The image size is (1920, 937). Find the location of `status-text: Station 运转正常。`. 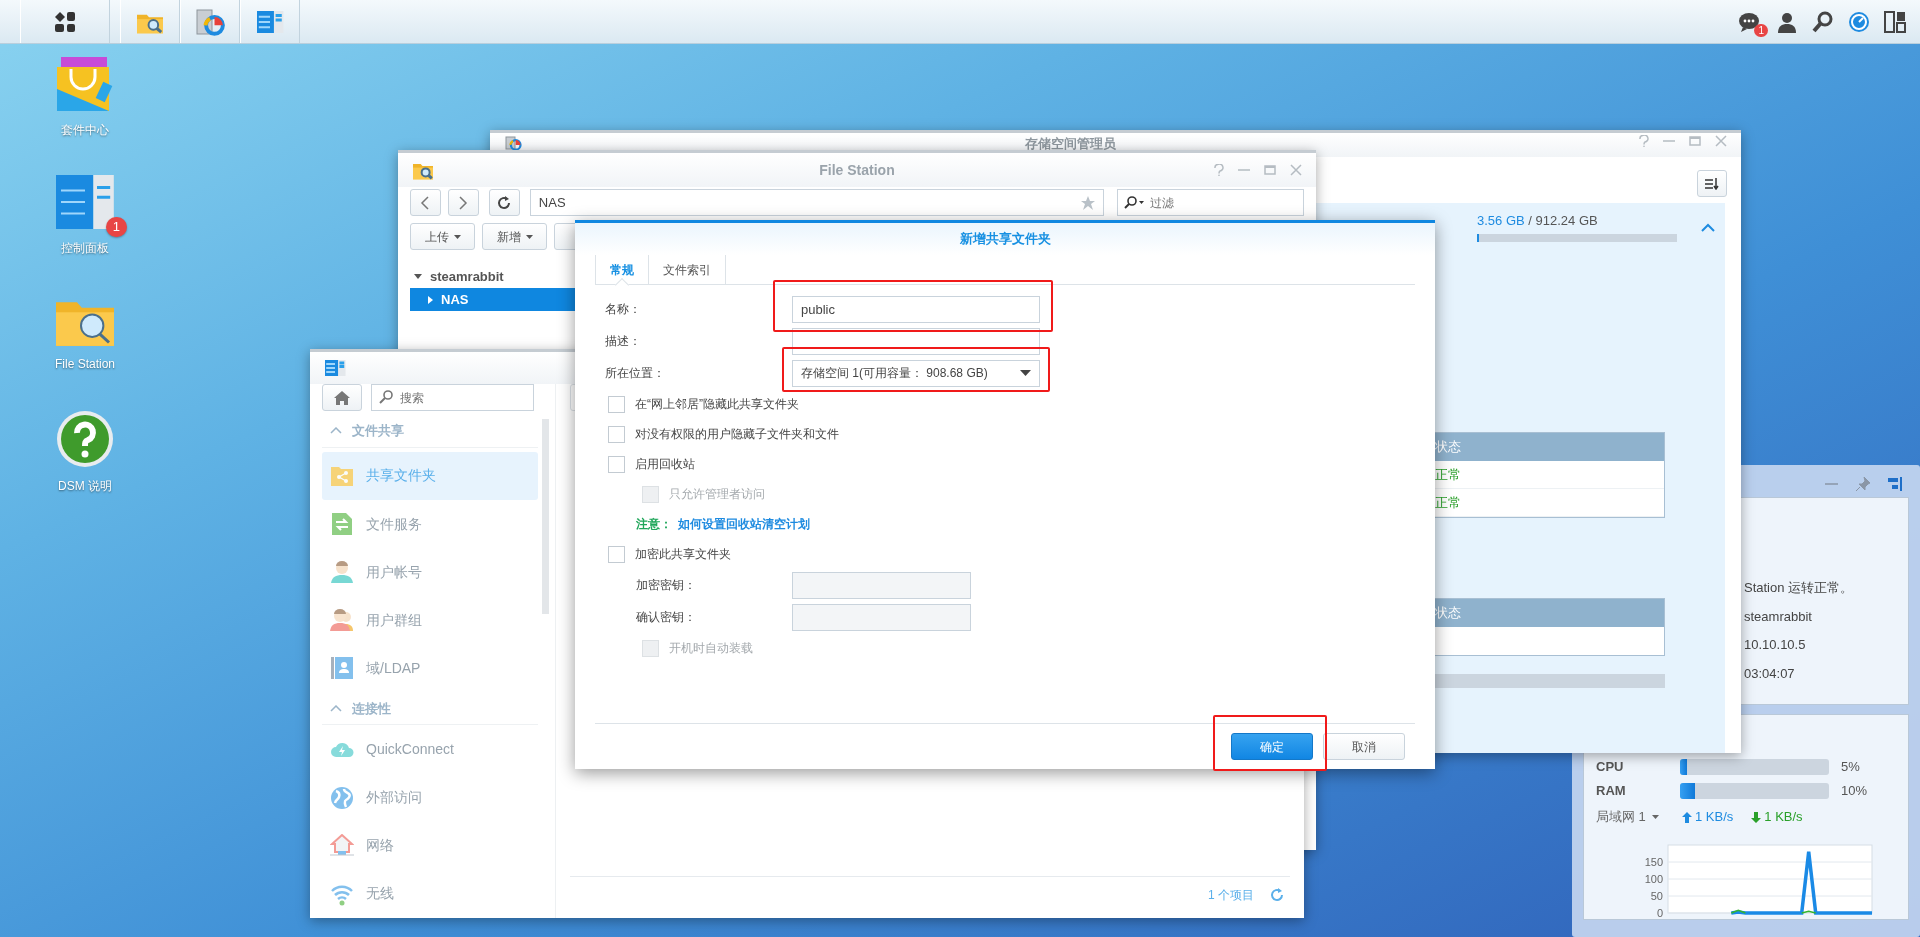

status-text: Station 运转正常。 is located at coordinates (1799, 588).